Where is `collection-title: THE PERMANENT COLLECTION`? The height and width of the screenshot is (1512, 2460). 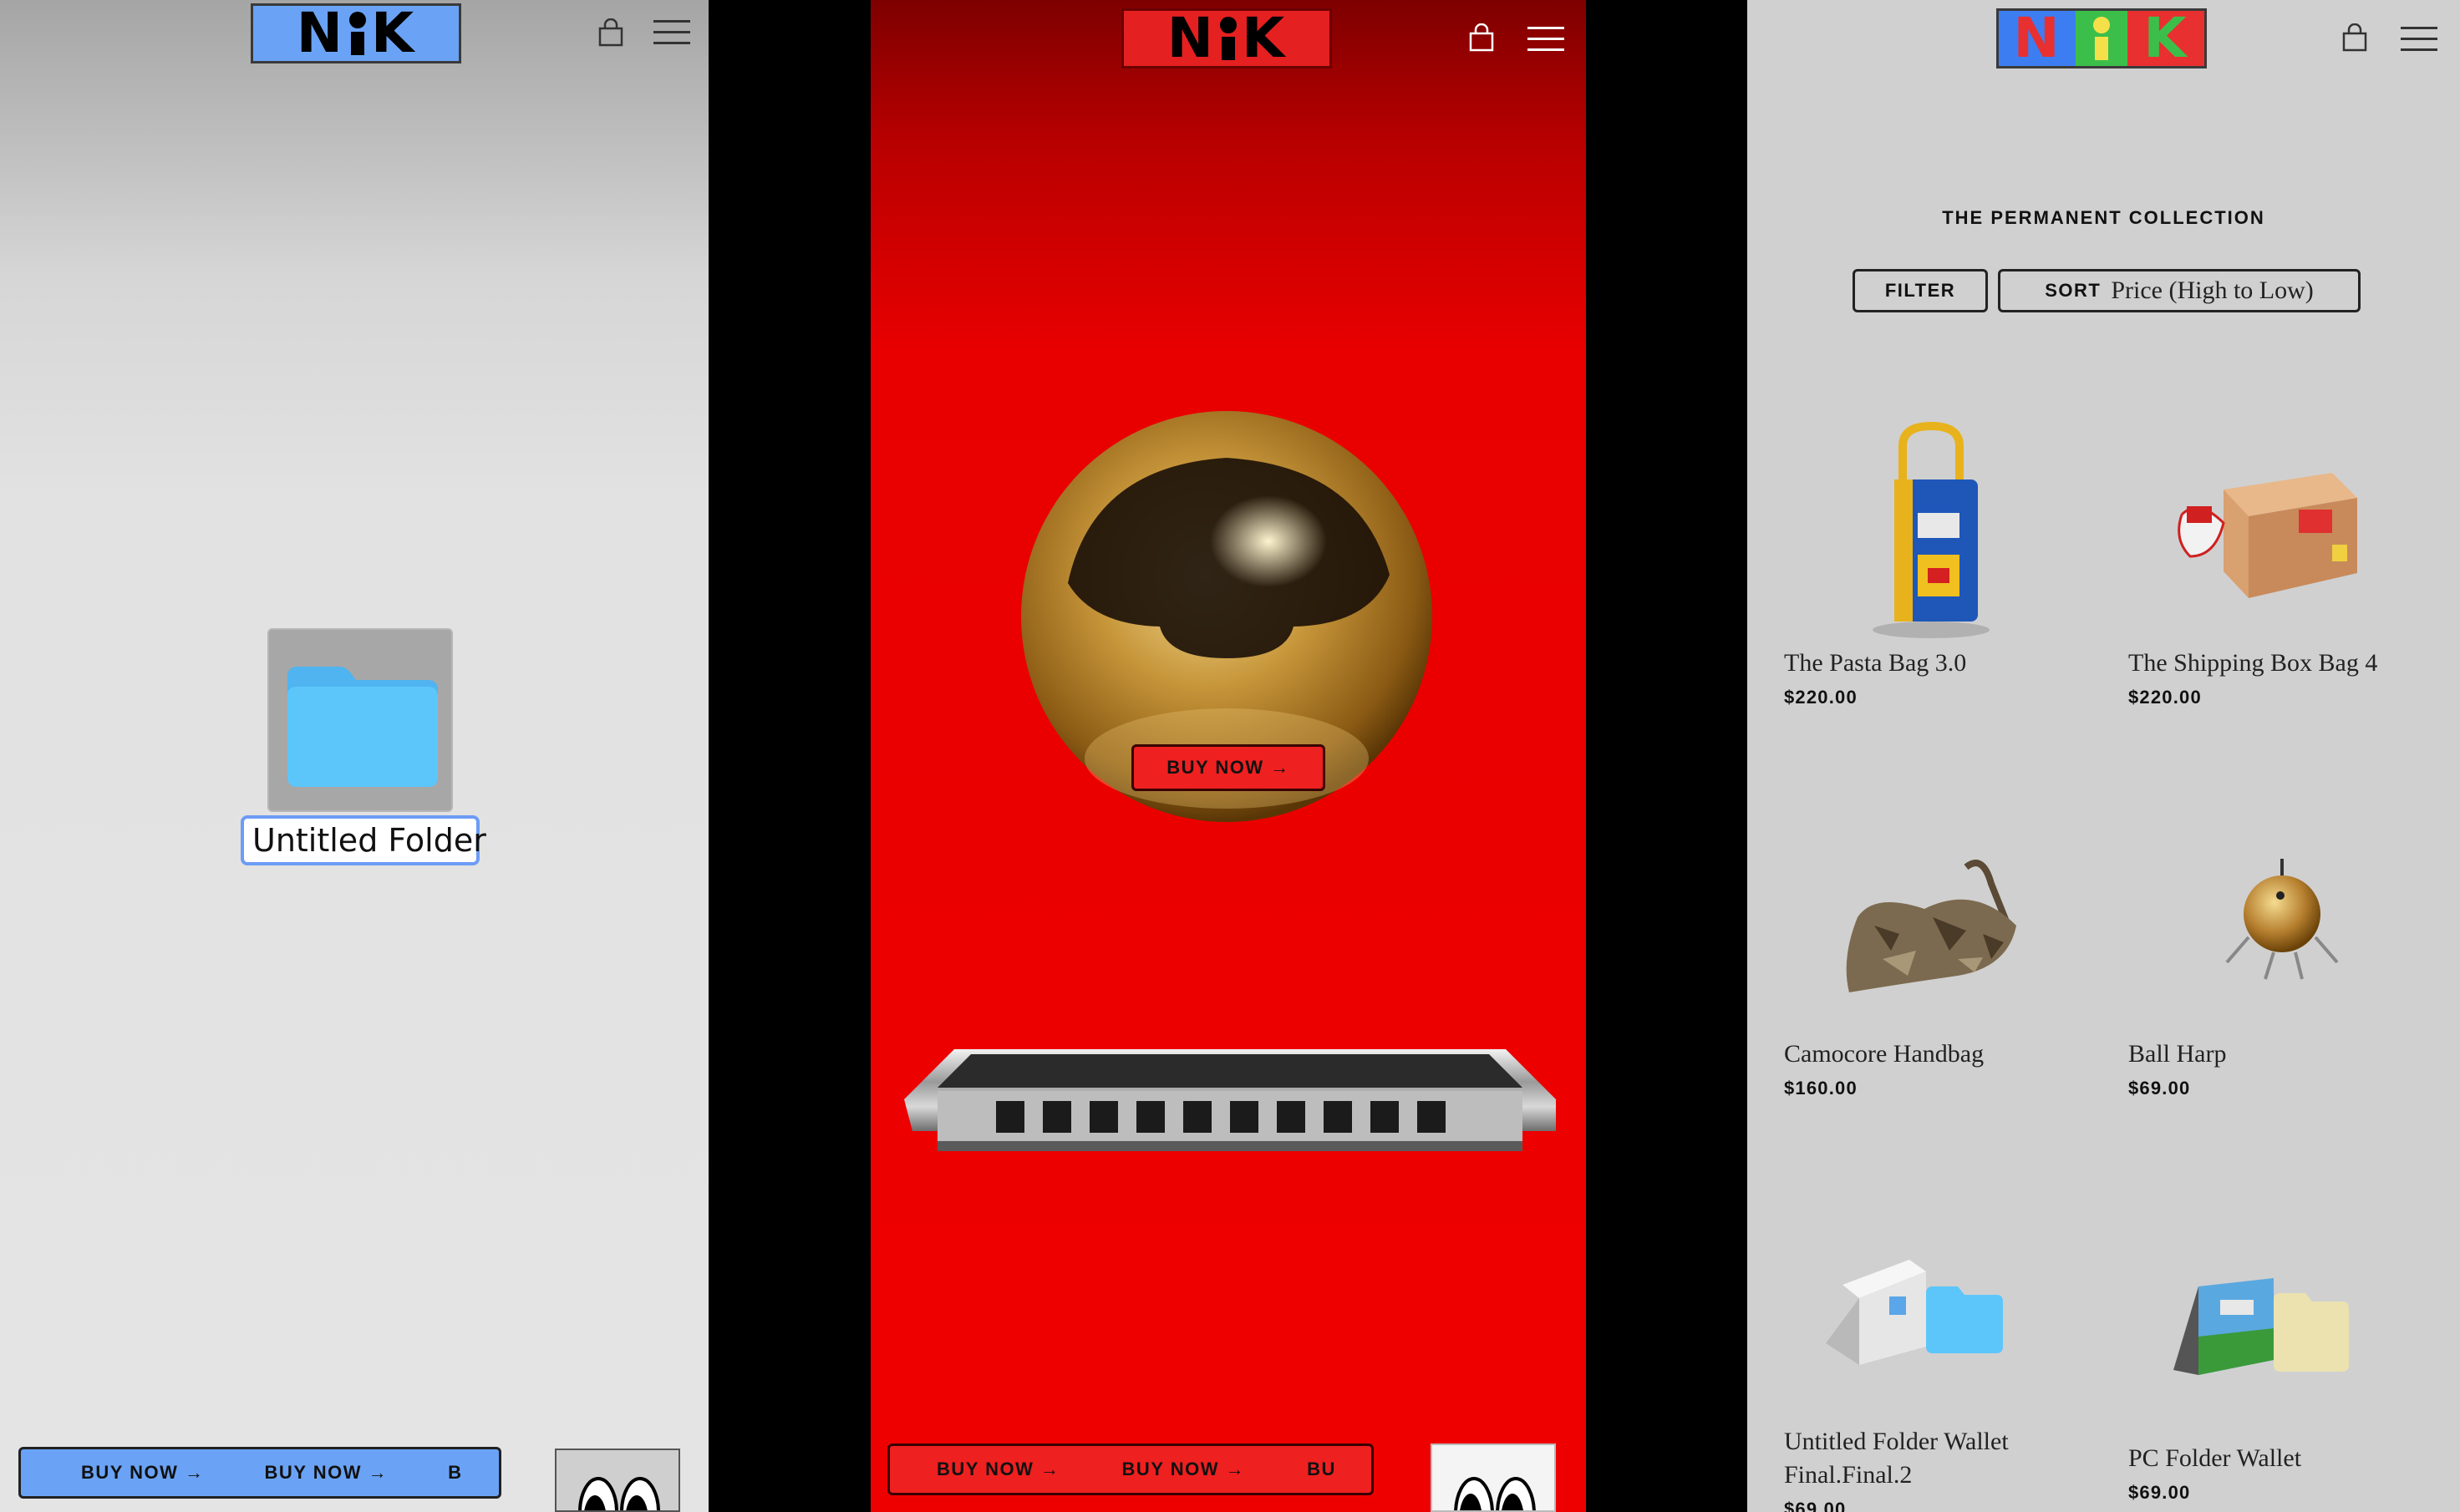 collection-title: THE PERMANENT COLLECTION is located at coordinates (2103, 217).